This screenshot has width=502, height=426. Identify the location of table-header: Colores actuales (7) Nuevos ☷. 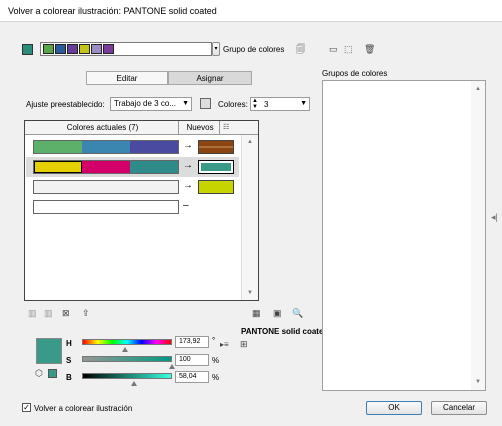
(141, 128).